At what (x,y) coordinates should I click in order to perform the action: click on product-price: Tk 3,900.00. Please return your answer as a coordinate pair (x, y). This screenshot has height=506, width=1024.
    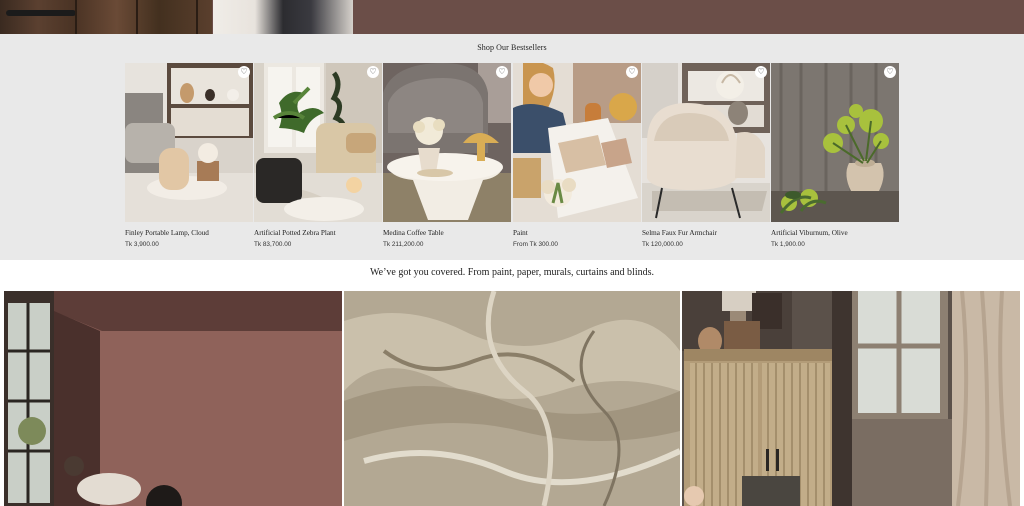
    Looking at the image, I should click on (142, 244).